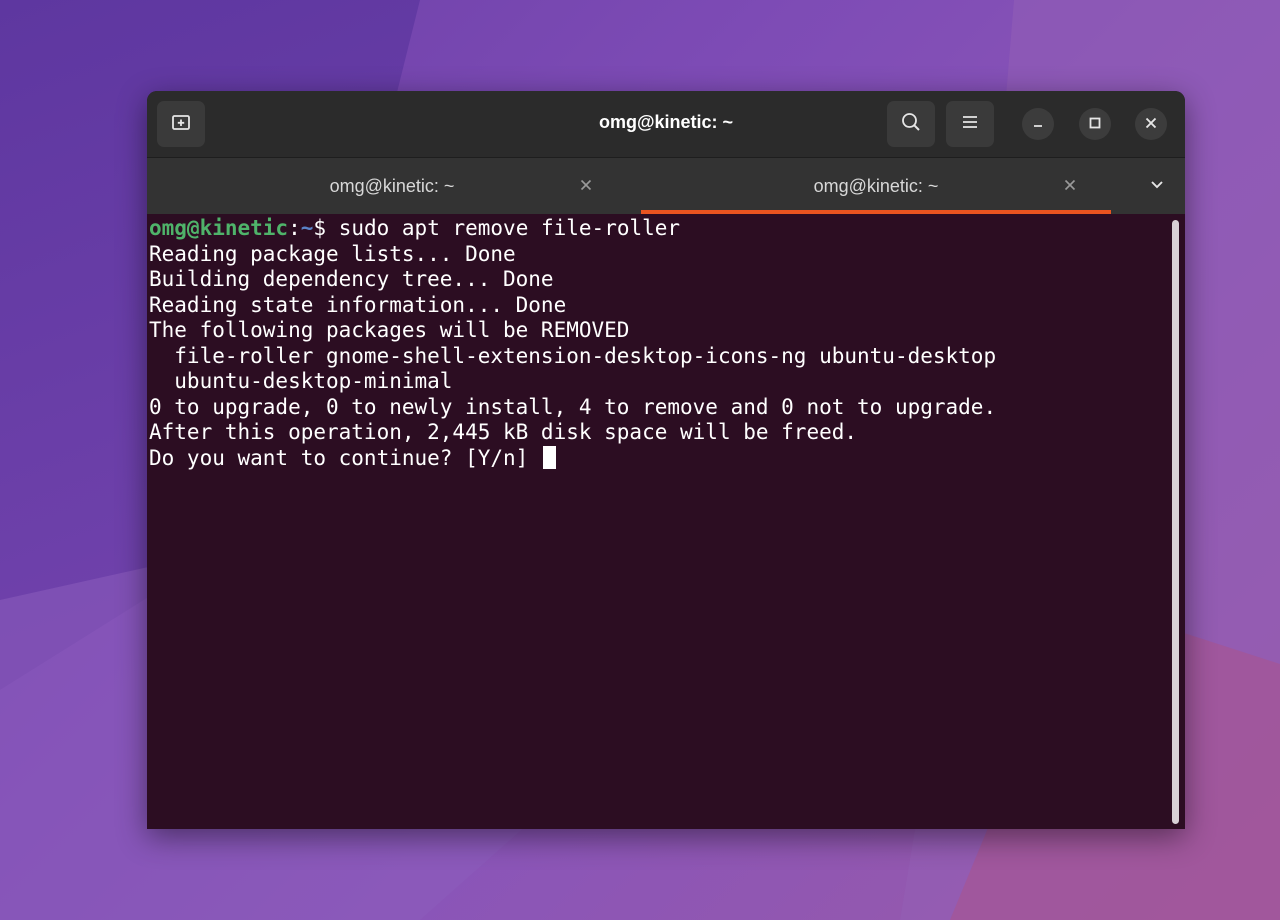 This screenshot has height=920, width=1280. Describe the element at coordinates (219, 228) in the screenshot. I see `prompt-user: omg@kinetic` at that location.